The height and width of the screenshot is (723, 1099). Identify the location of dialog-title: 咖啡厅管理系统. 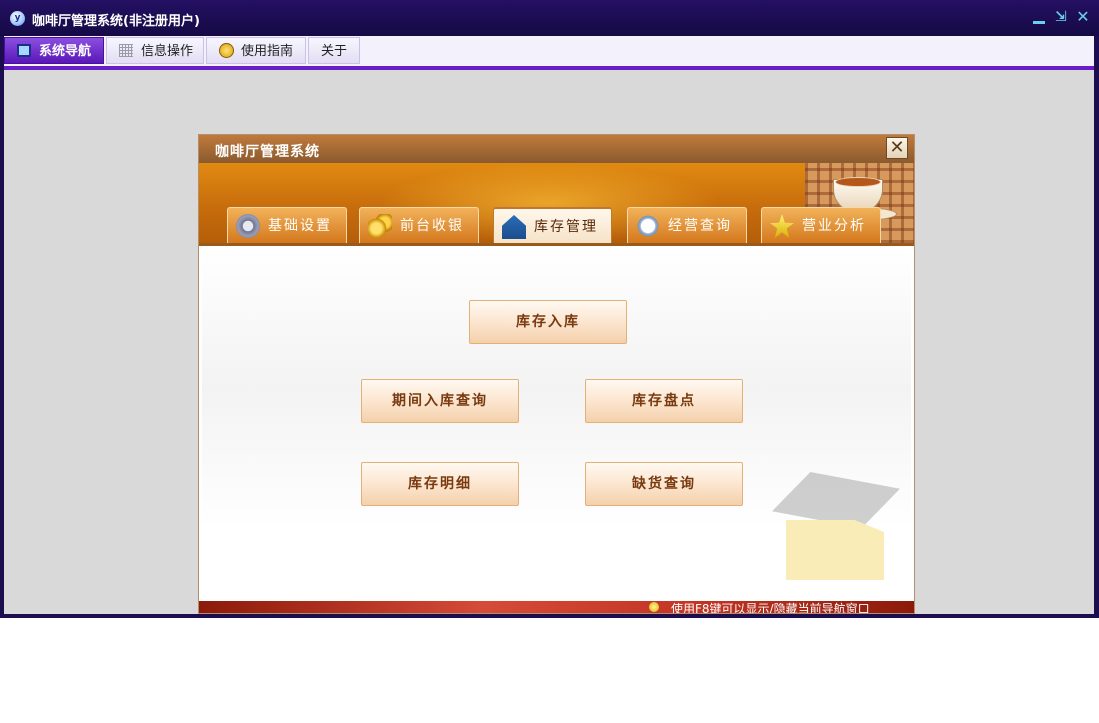
(267, 152).